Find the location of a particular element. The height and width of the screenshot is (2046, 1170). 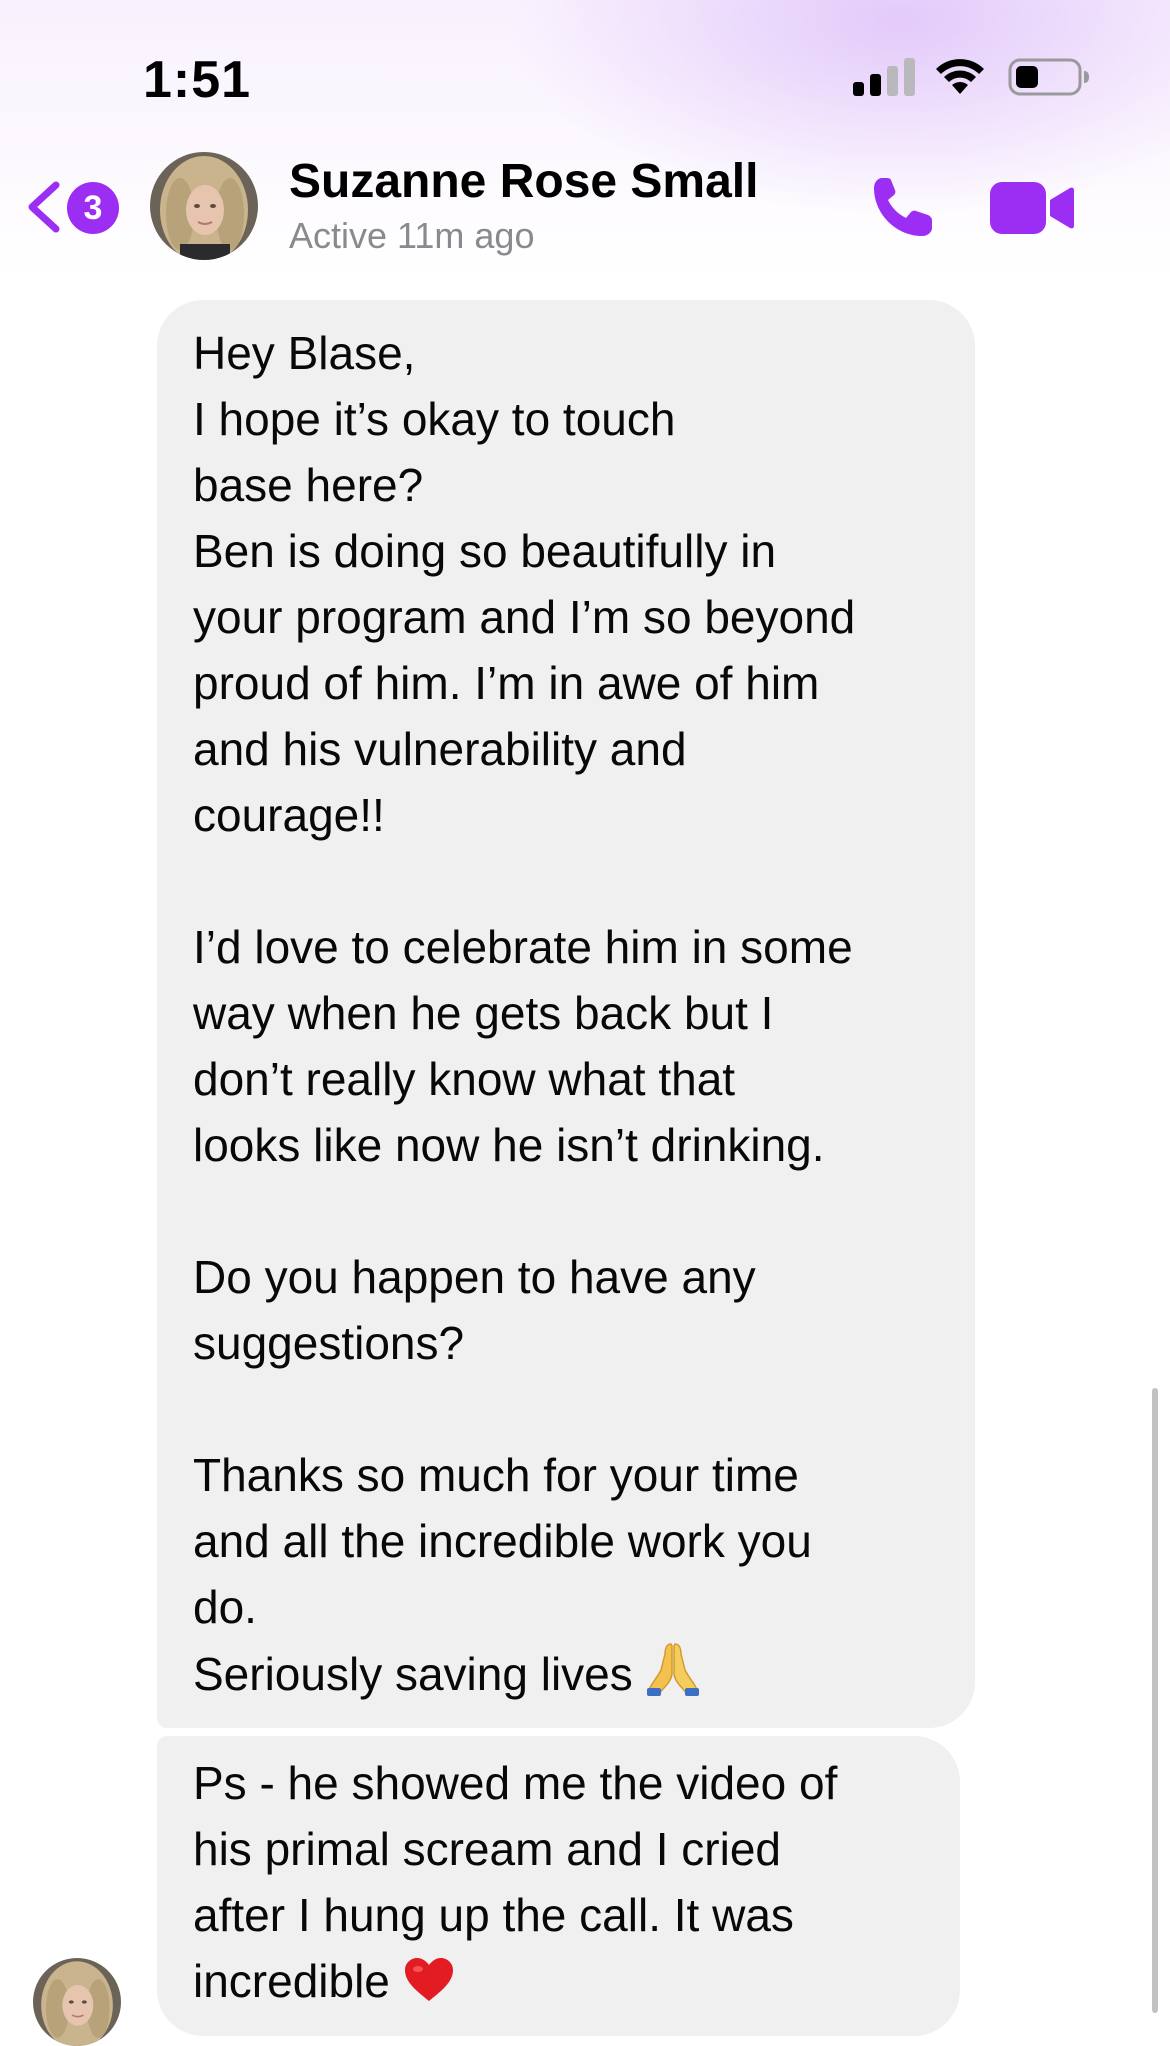

back-button: 3 is located at coordinates (74, 207).